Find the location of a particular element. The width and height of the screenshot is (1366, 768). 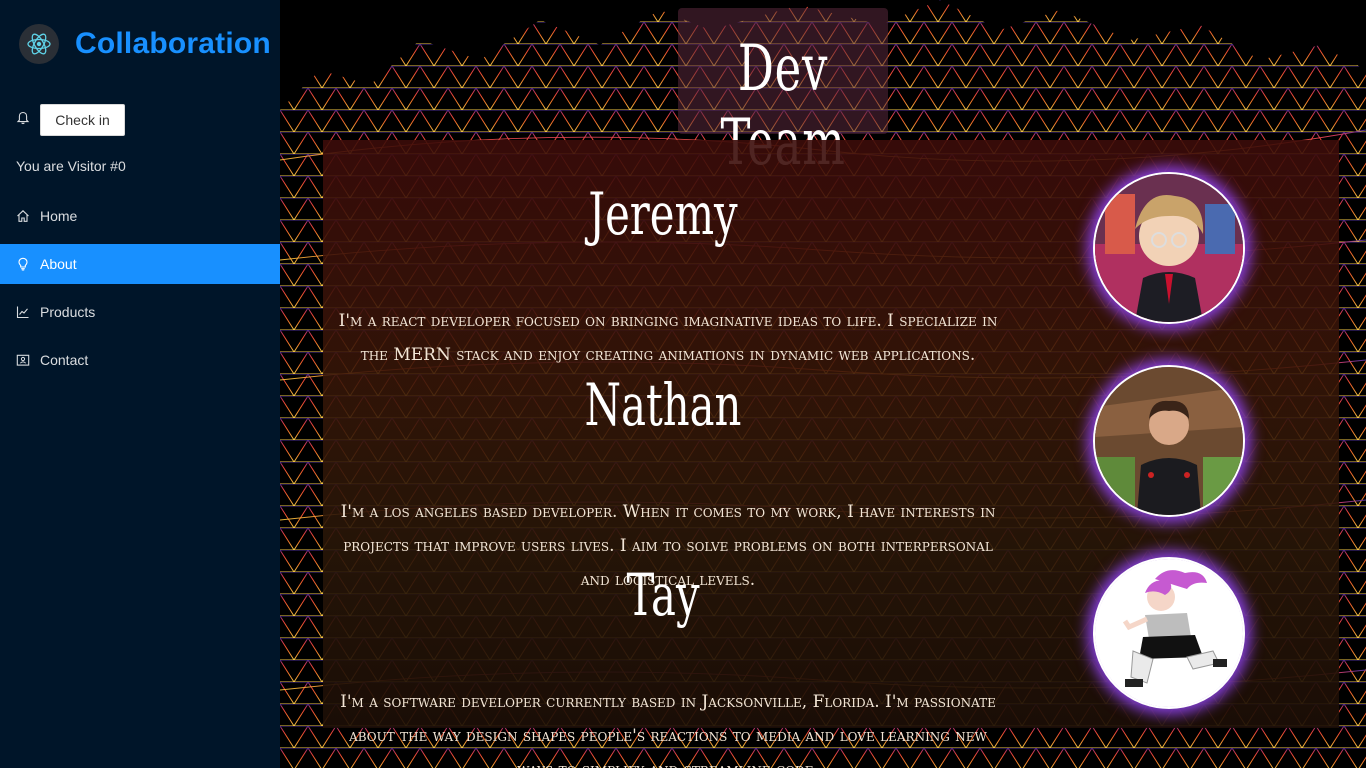

bell-icon is located at coordinates (28, 120).